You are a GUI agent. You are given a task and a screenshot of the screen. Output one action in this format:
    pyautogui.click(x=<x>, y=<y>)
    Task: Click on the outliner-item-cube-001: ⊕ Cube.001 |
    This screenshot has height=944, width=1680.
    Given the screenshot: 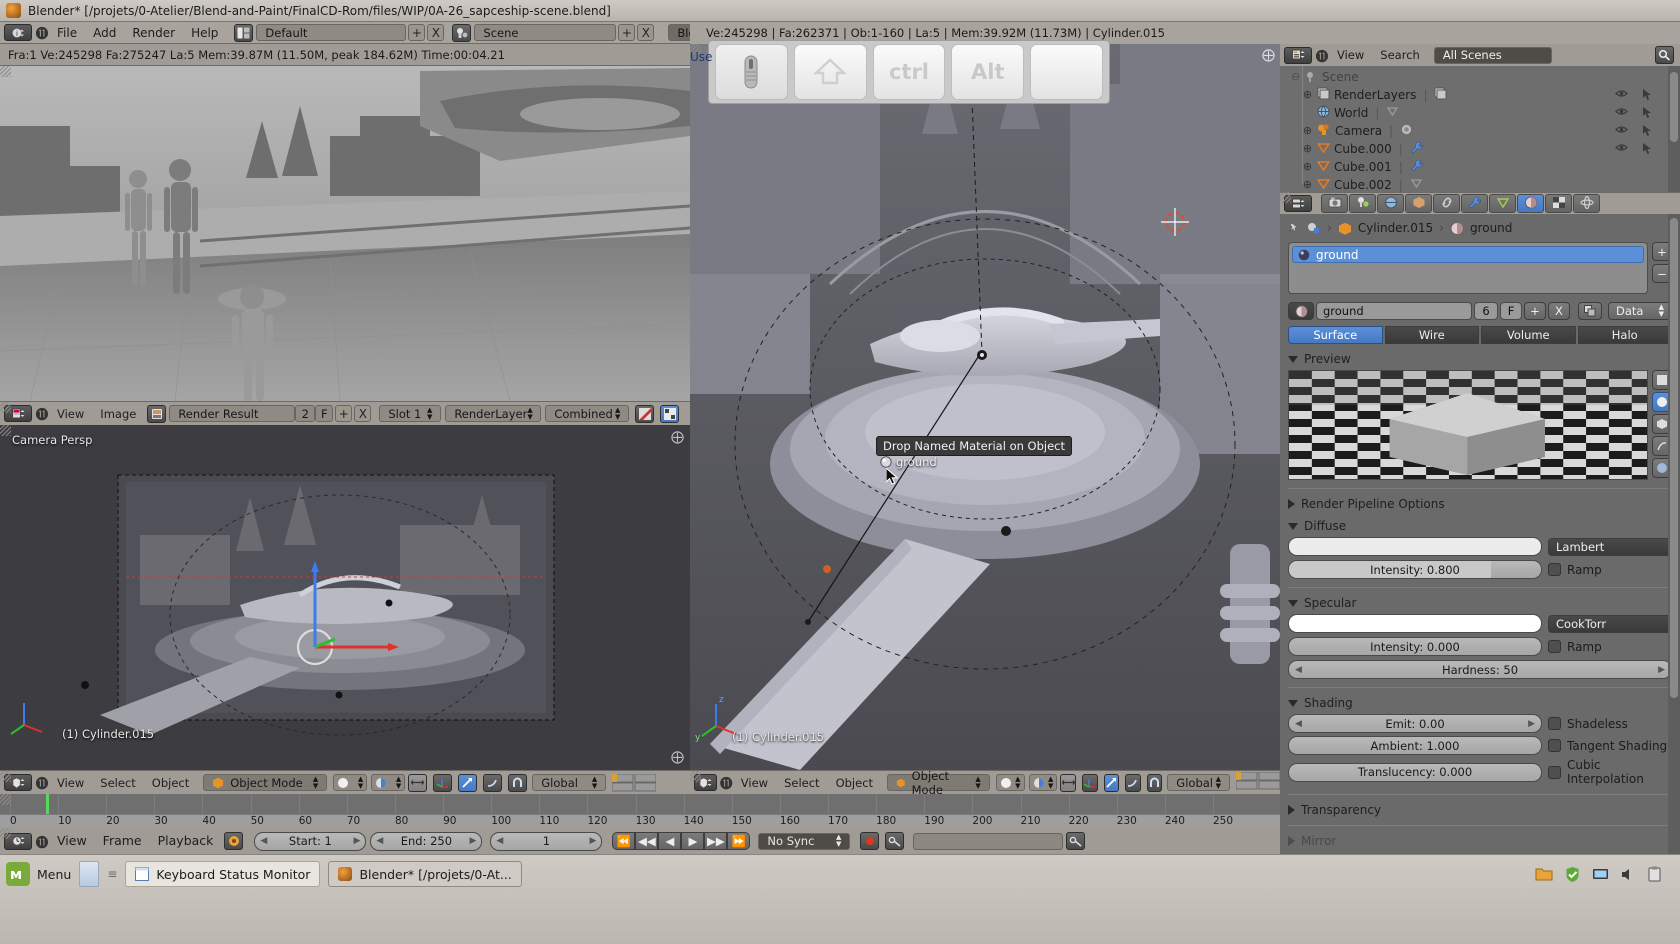 What is the action you would take?
    pyautogui.click(x=1491, y=167)
    